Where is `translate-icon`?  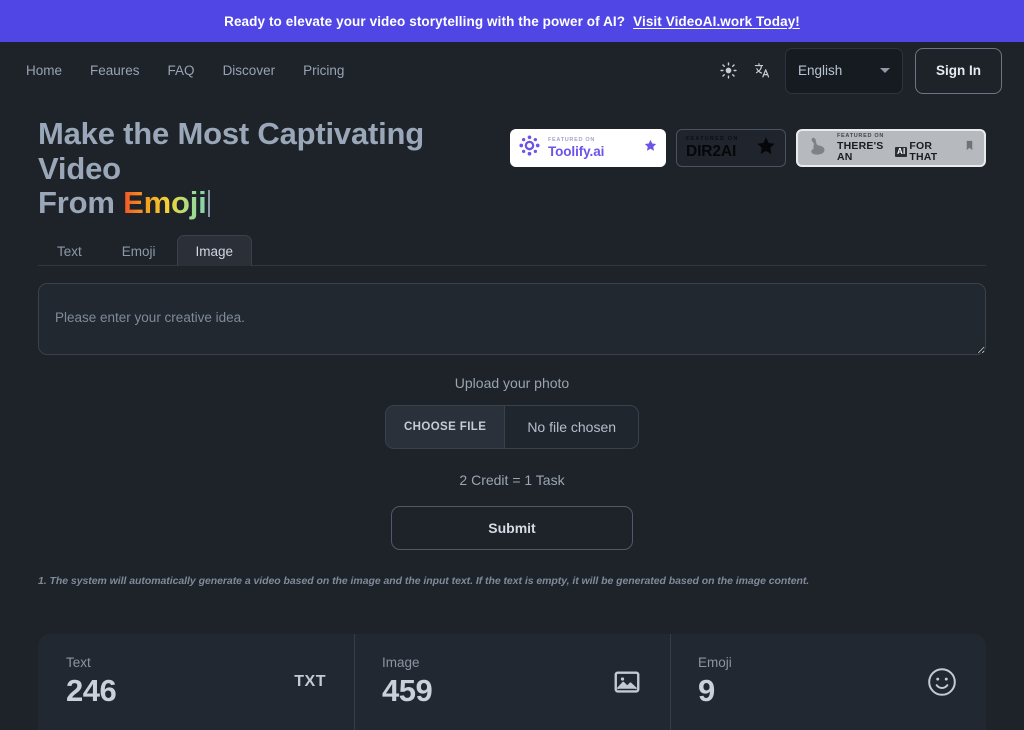 translate-icon is located at coordinates (762, 71).